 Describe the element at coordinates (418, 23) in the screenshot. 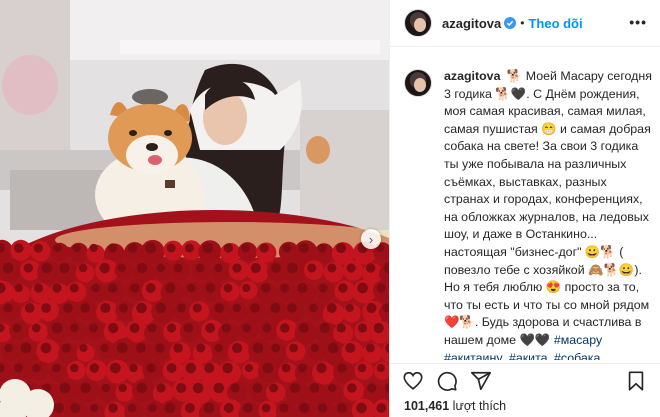

I see `avatar` at that location.